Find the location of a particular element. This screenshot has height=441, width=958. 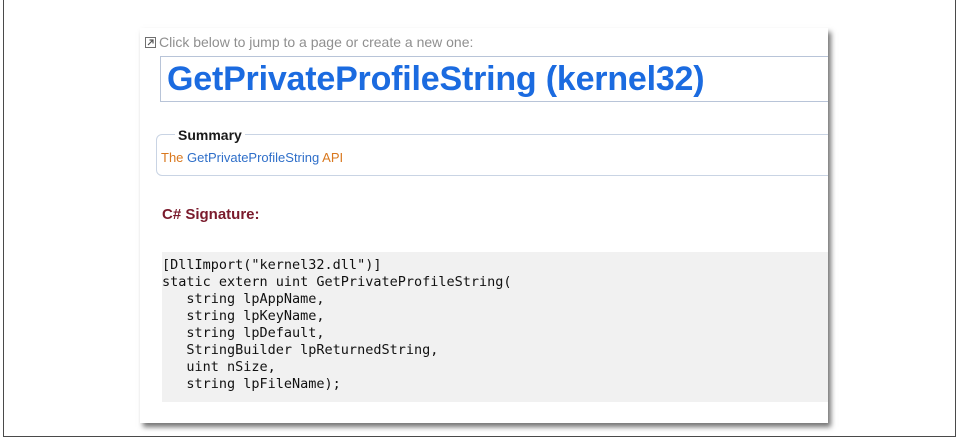

code-line: string lpFileName); is located at coordinates (251, 384).